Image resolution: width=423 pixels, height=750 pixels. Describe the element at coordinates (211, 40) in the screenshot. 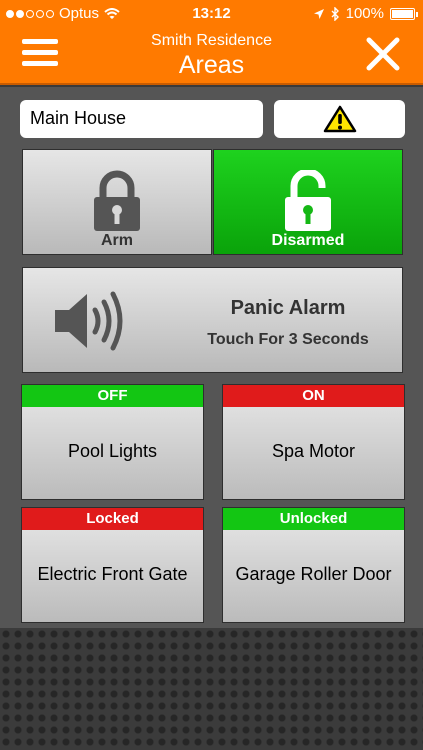

I see `site-name: Smith Residence` at that location.